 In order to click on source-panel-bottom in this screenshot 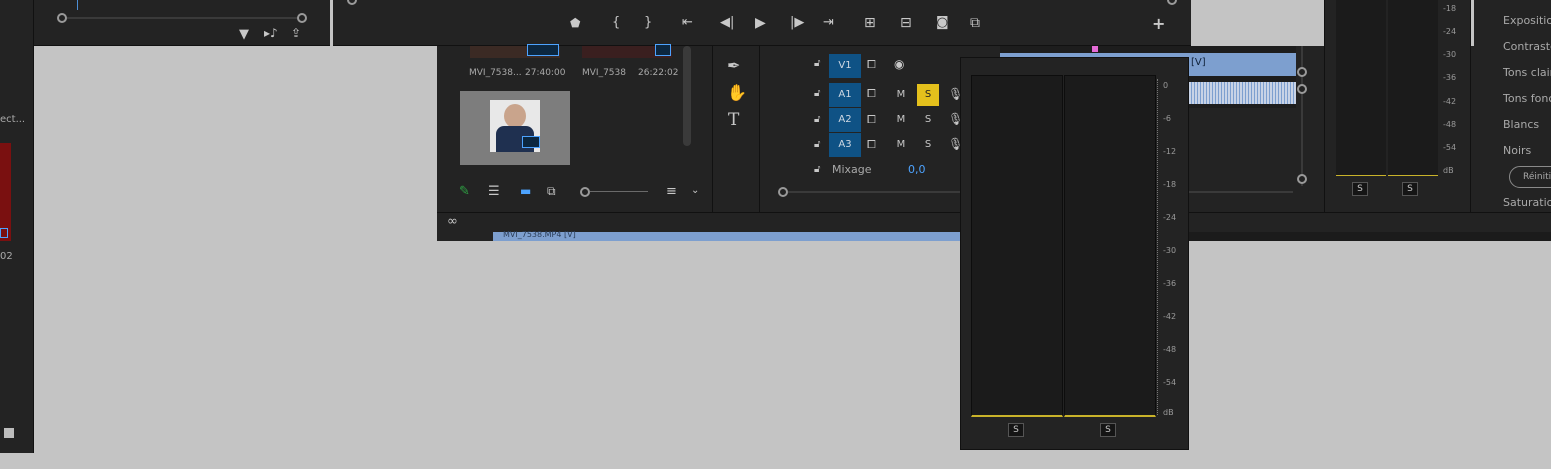, I will do `click(182, 23)`.